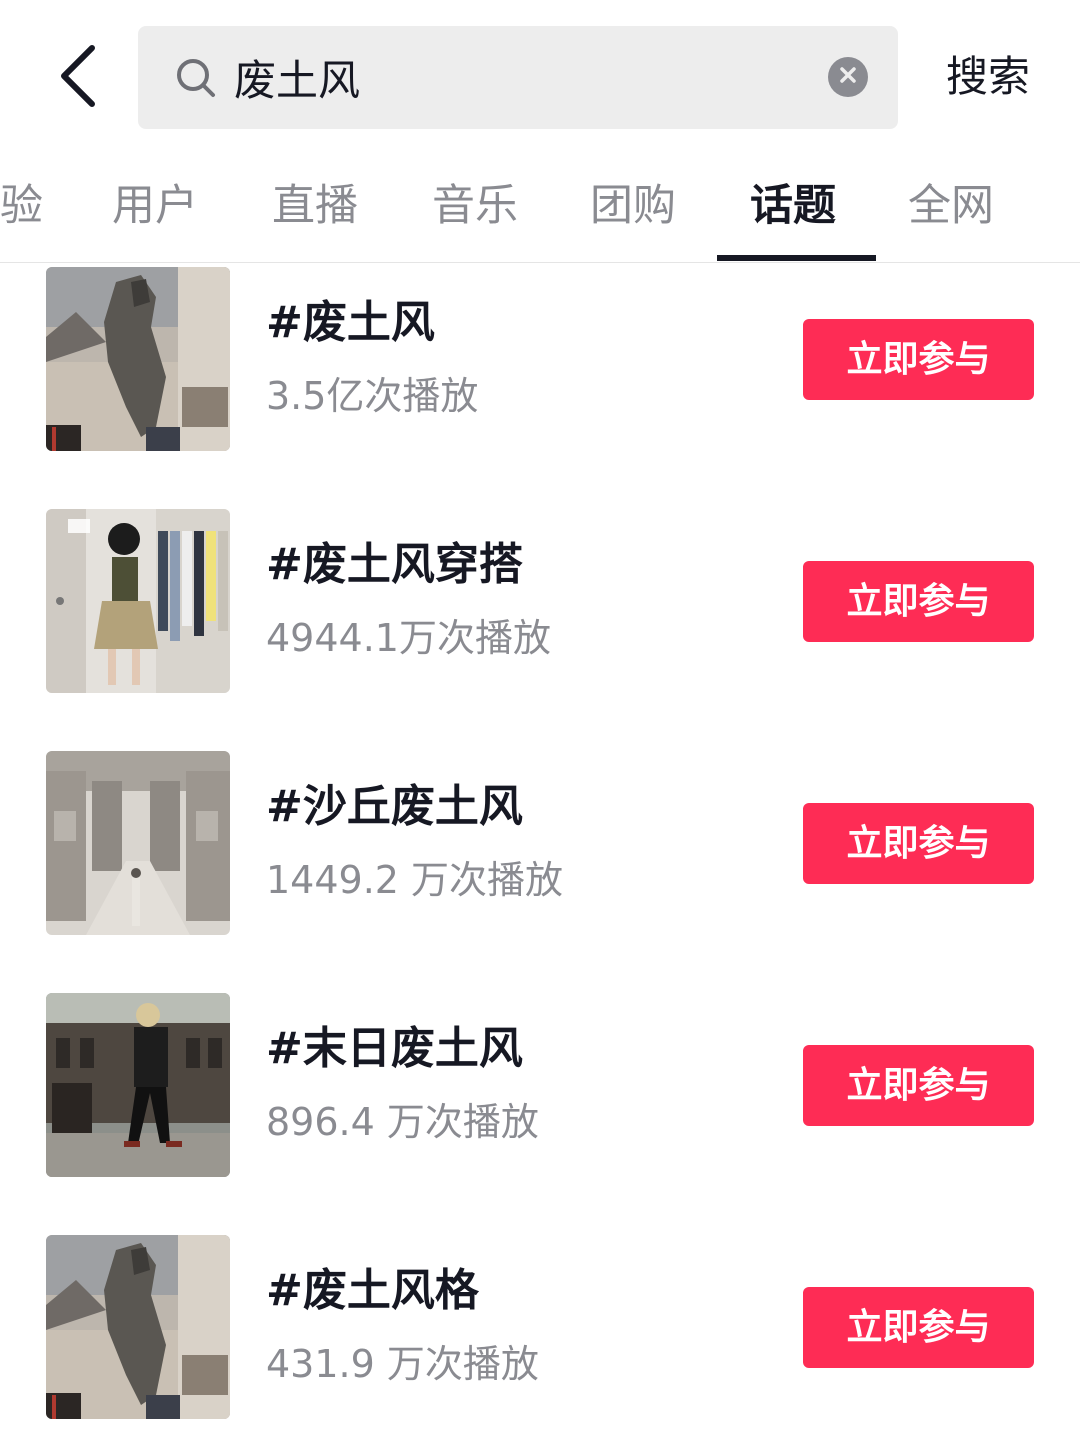  I want to click on search-box, so click(518, 77).